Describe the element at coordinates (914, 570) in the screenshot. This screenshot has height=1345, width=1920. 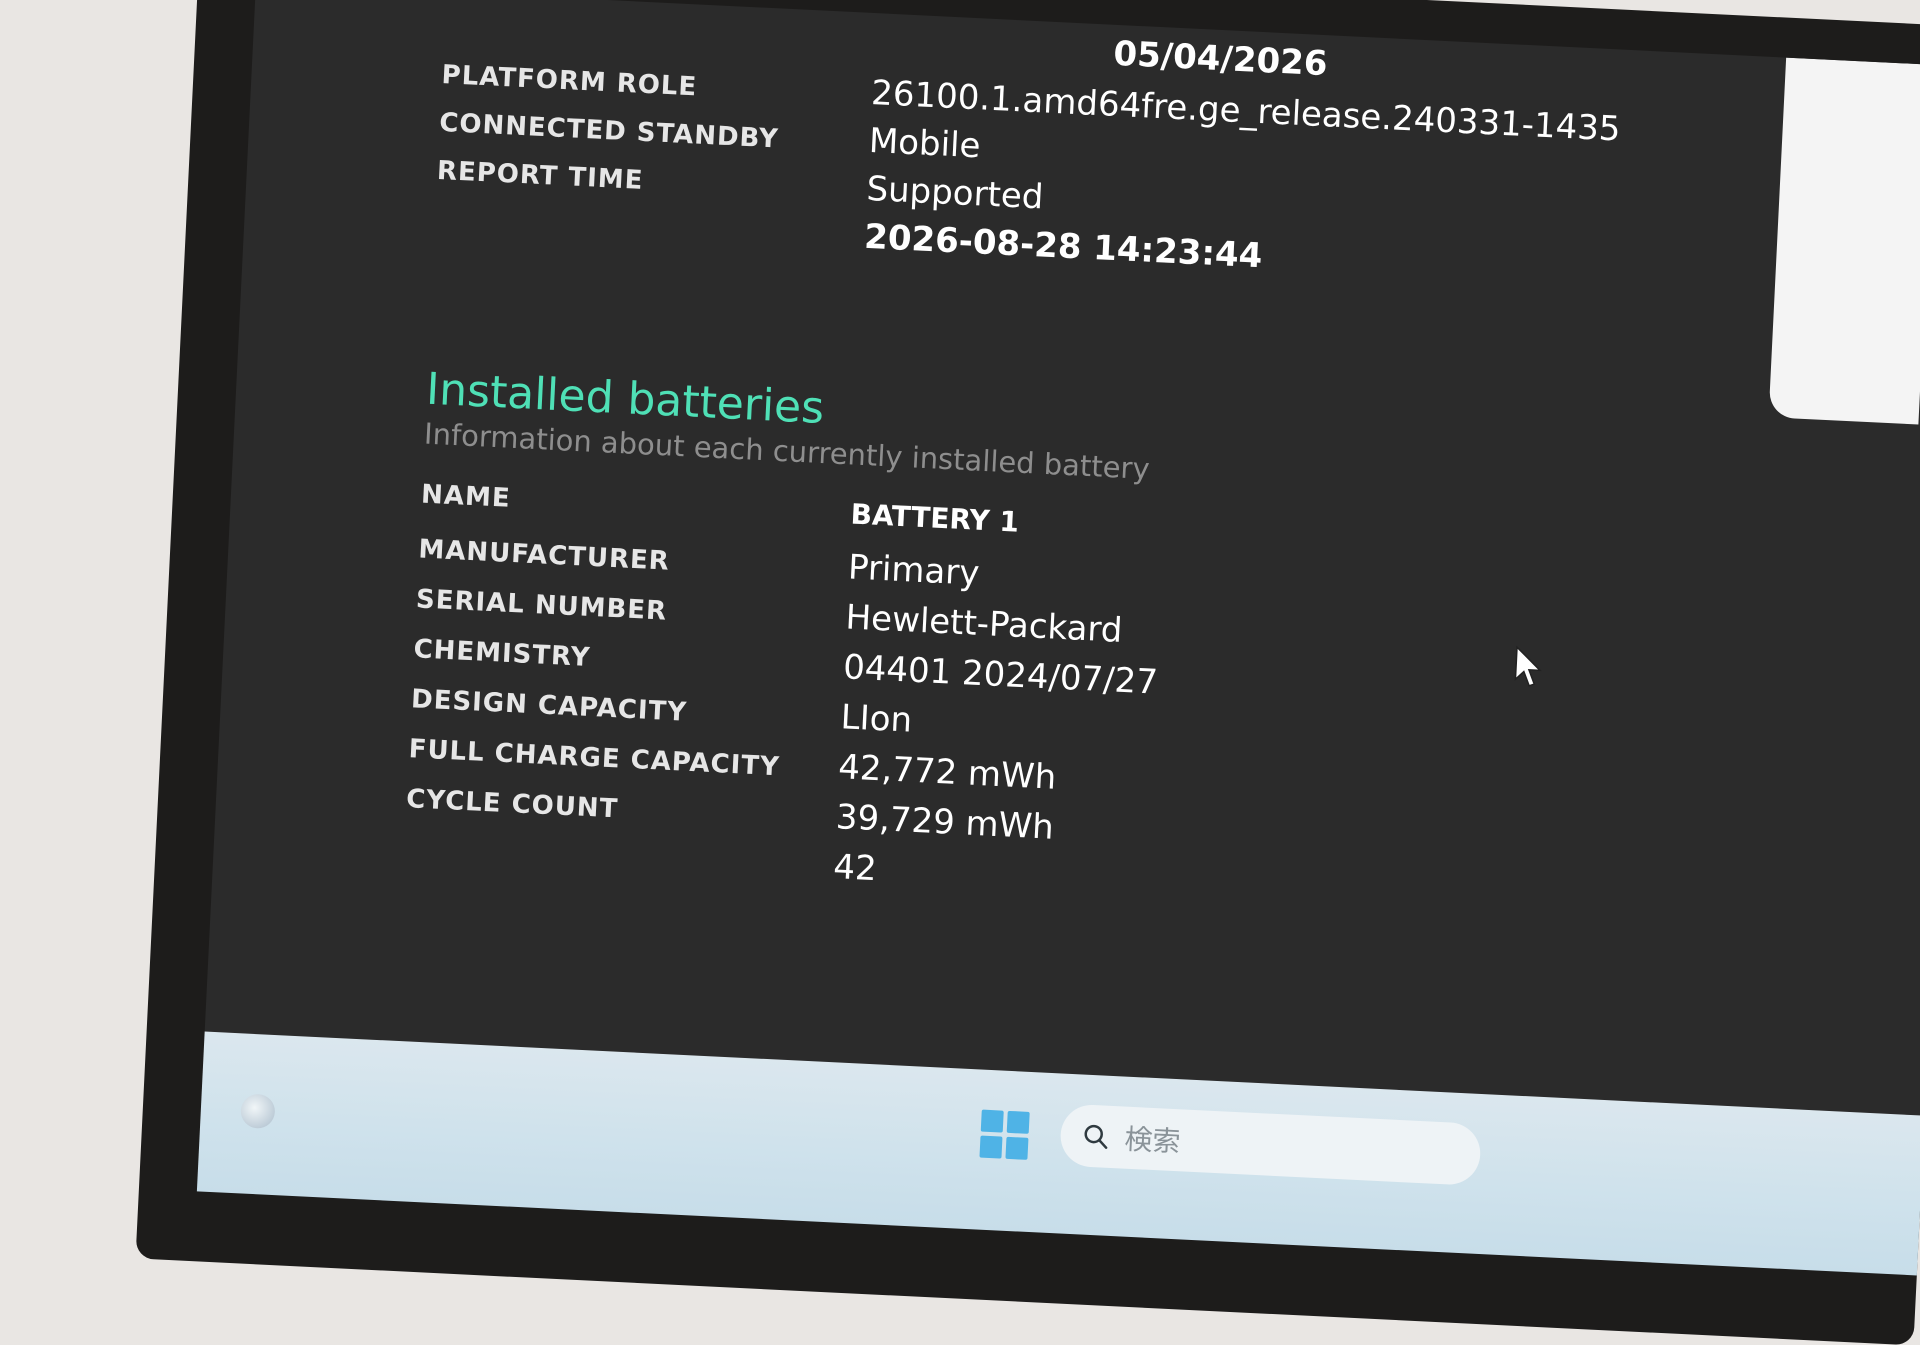
I see `battery-value: Primary` at that location.